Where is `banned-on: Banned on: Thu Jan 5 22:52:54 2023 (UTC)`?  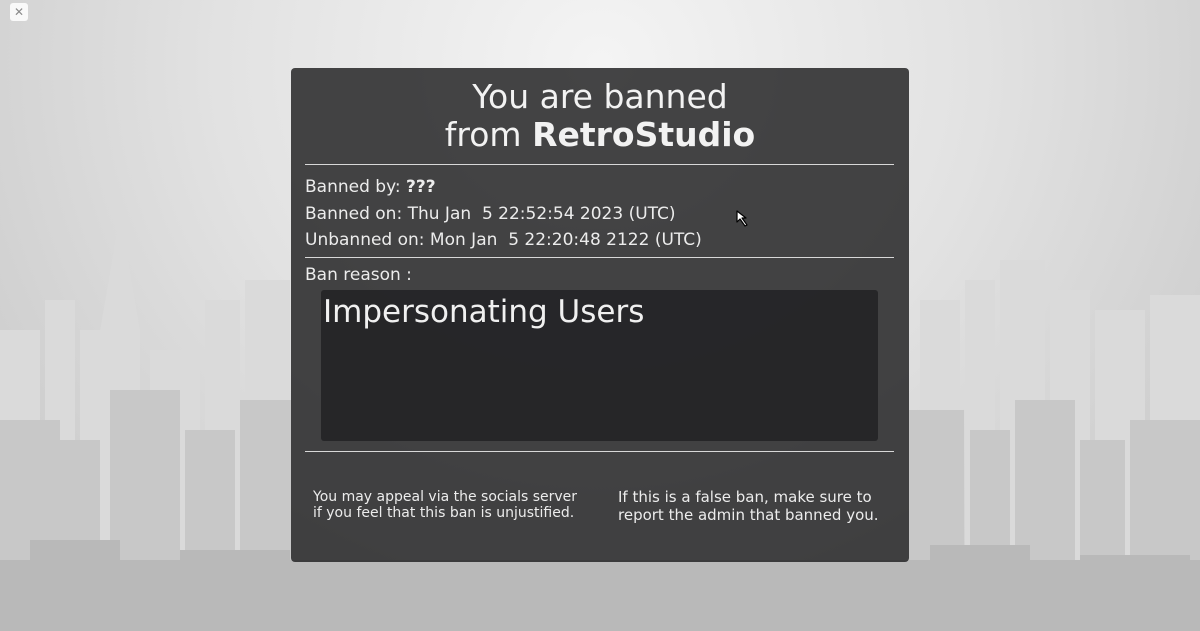 banned-on: Banned on: Thu Jan 5 22:52:54 2023 (UTC) is located at coordinates (490, 214).